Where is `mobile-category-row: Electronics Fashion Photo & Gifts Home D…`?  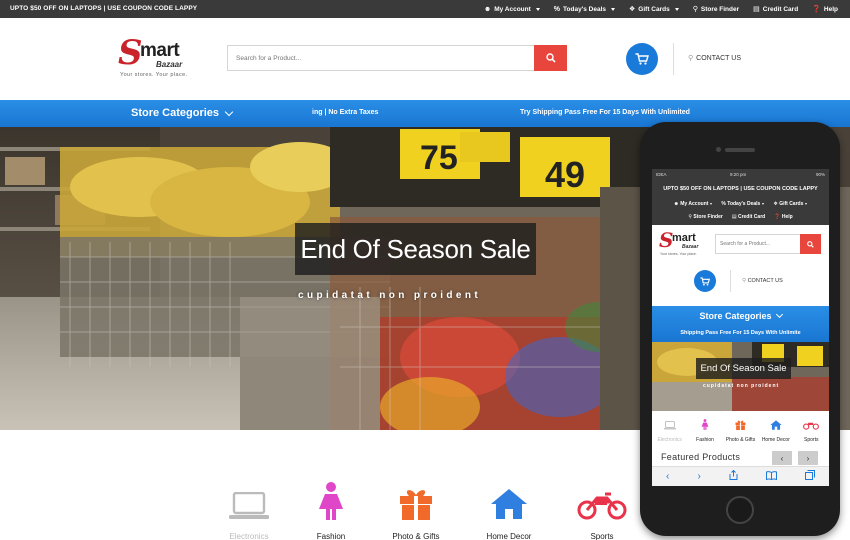
mobile-category-row: Electronics Fashion Photo & Gifts Home D… is located at coordinates (740, 430).